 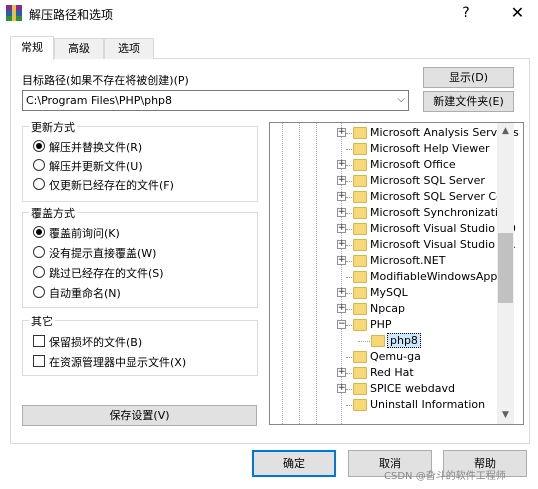 I want to click on tab-general-label: 常规, so click(x=32, y=47).